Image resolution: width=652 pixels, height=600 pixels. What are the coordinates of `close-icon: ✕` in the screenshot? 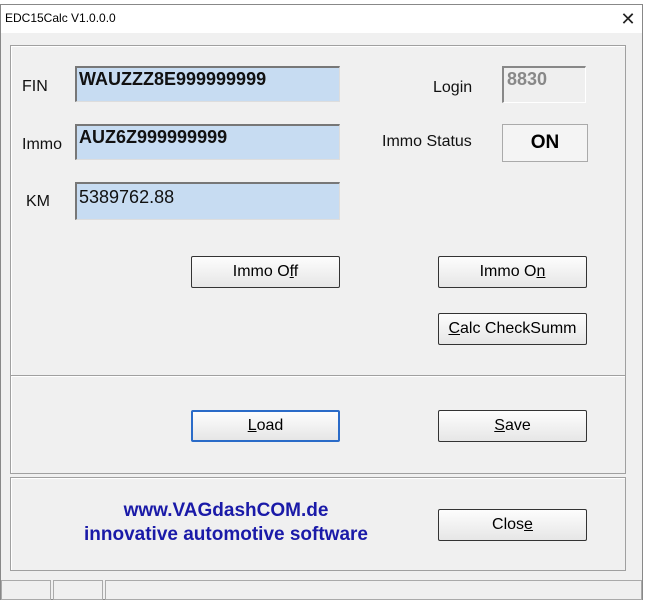 It's located at (628, 19).